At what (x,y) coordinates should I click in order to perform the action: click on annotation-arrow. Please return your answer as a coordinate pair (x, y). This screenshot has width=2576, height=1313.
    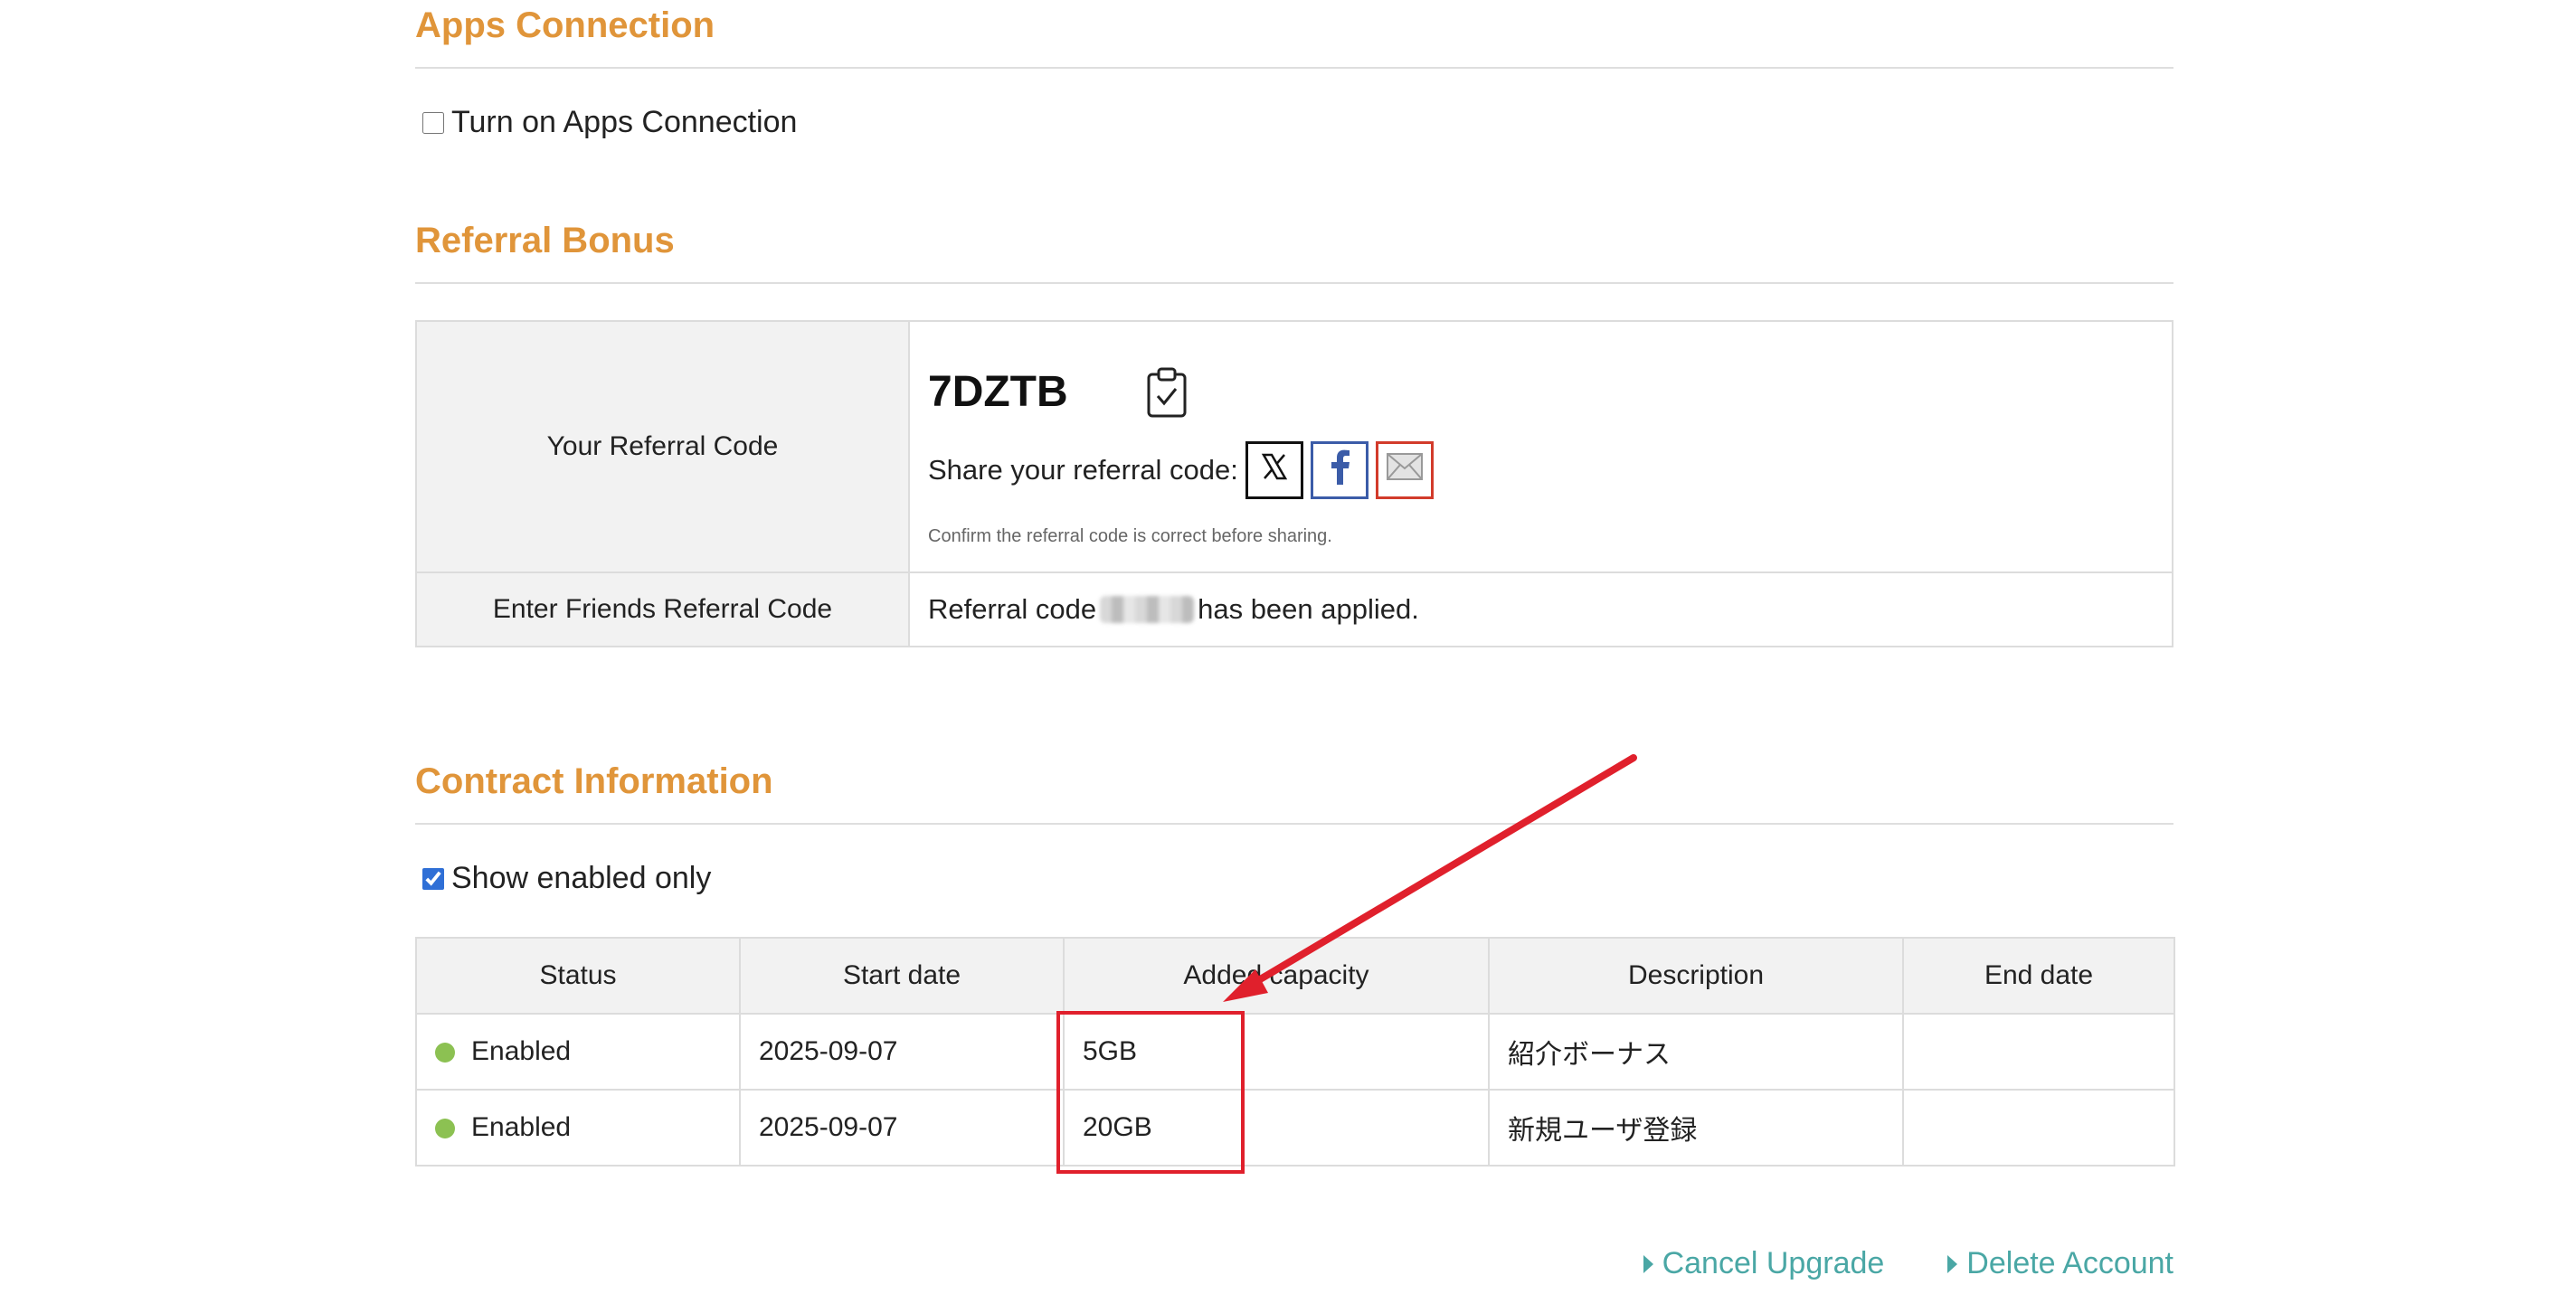
    Looking at the image, I should click on (1430, 878).